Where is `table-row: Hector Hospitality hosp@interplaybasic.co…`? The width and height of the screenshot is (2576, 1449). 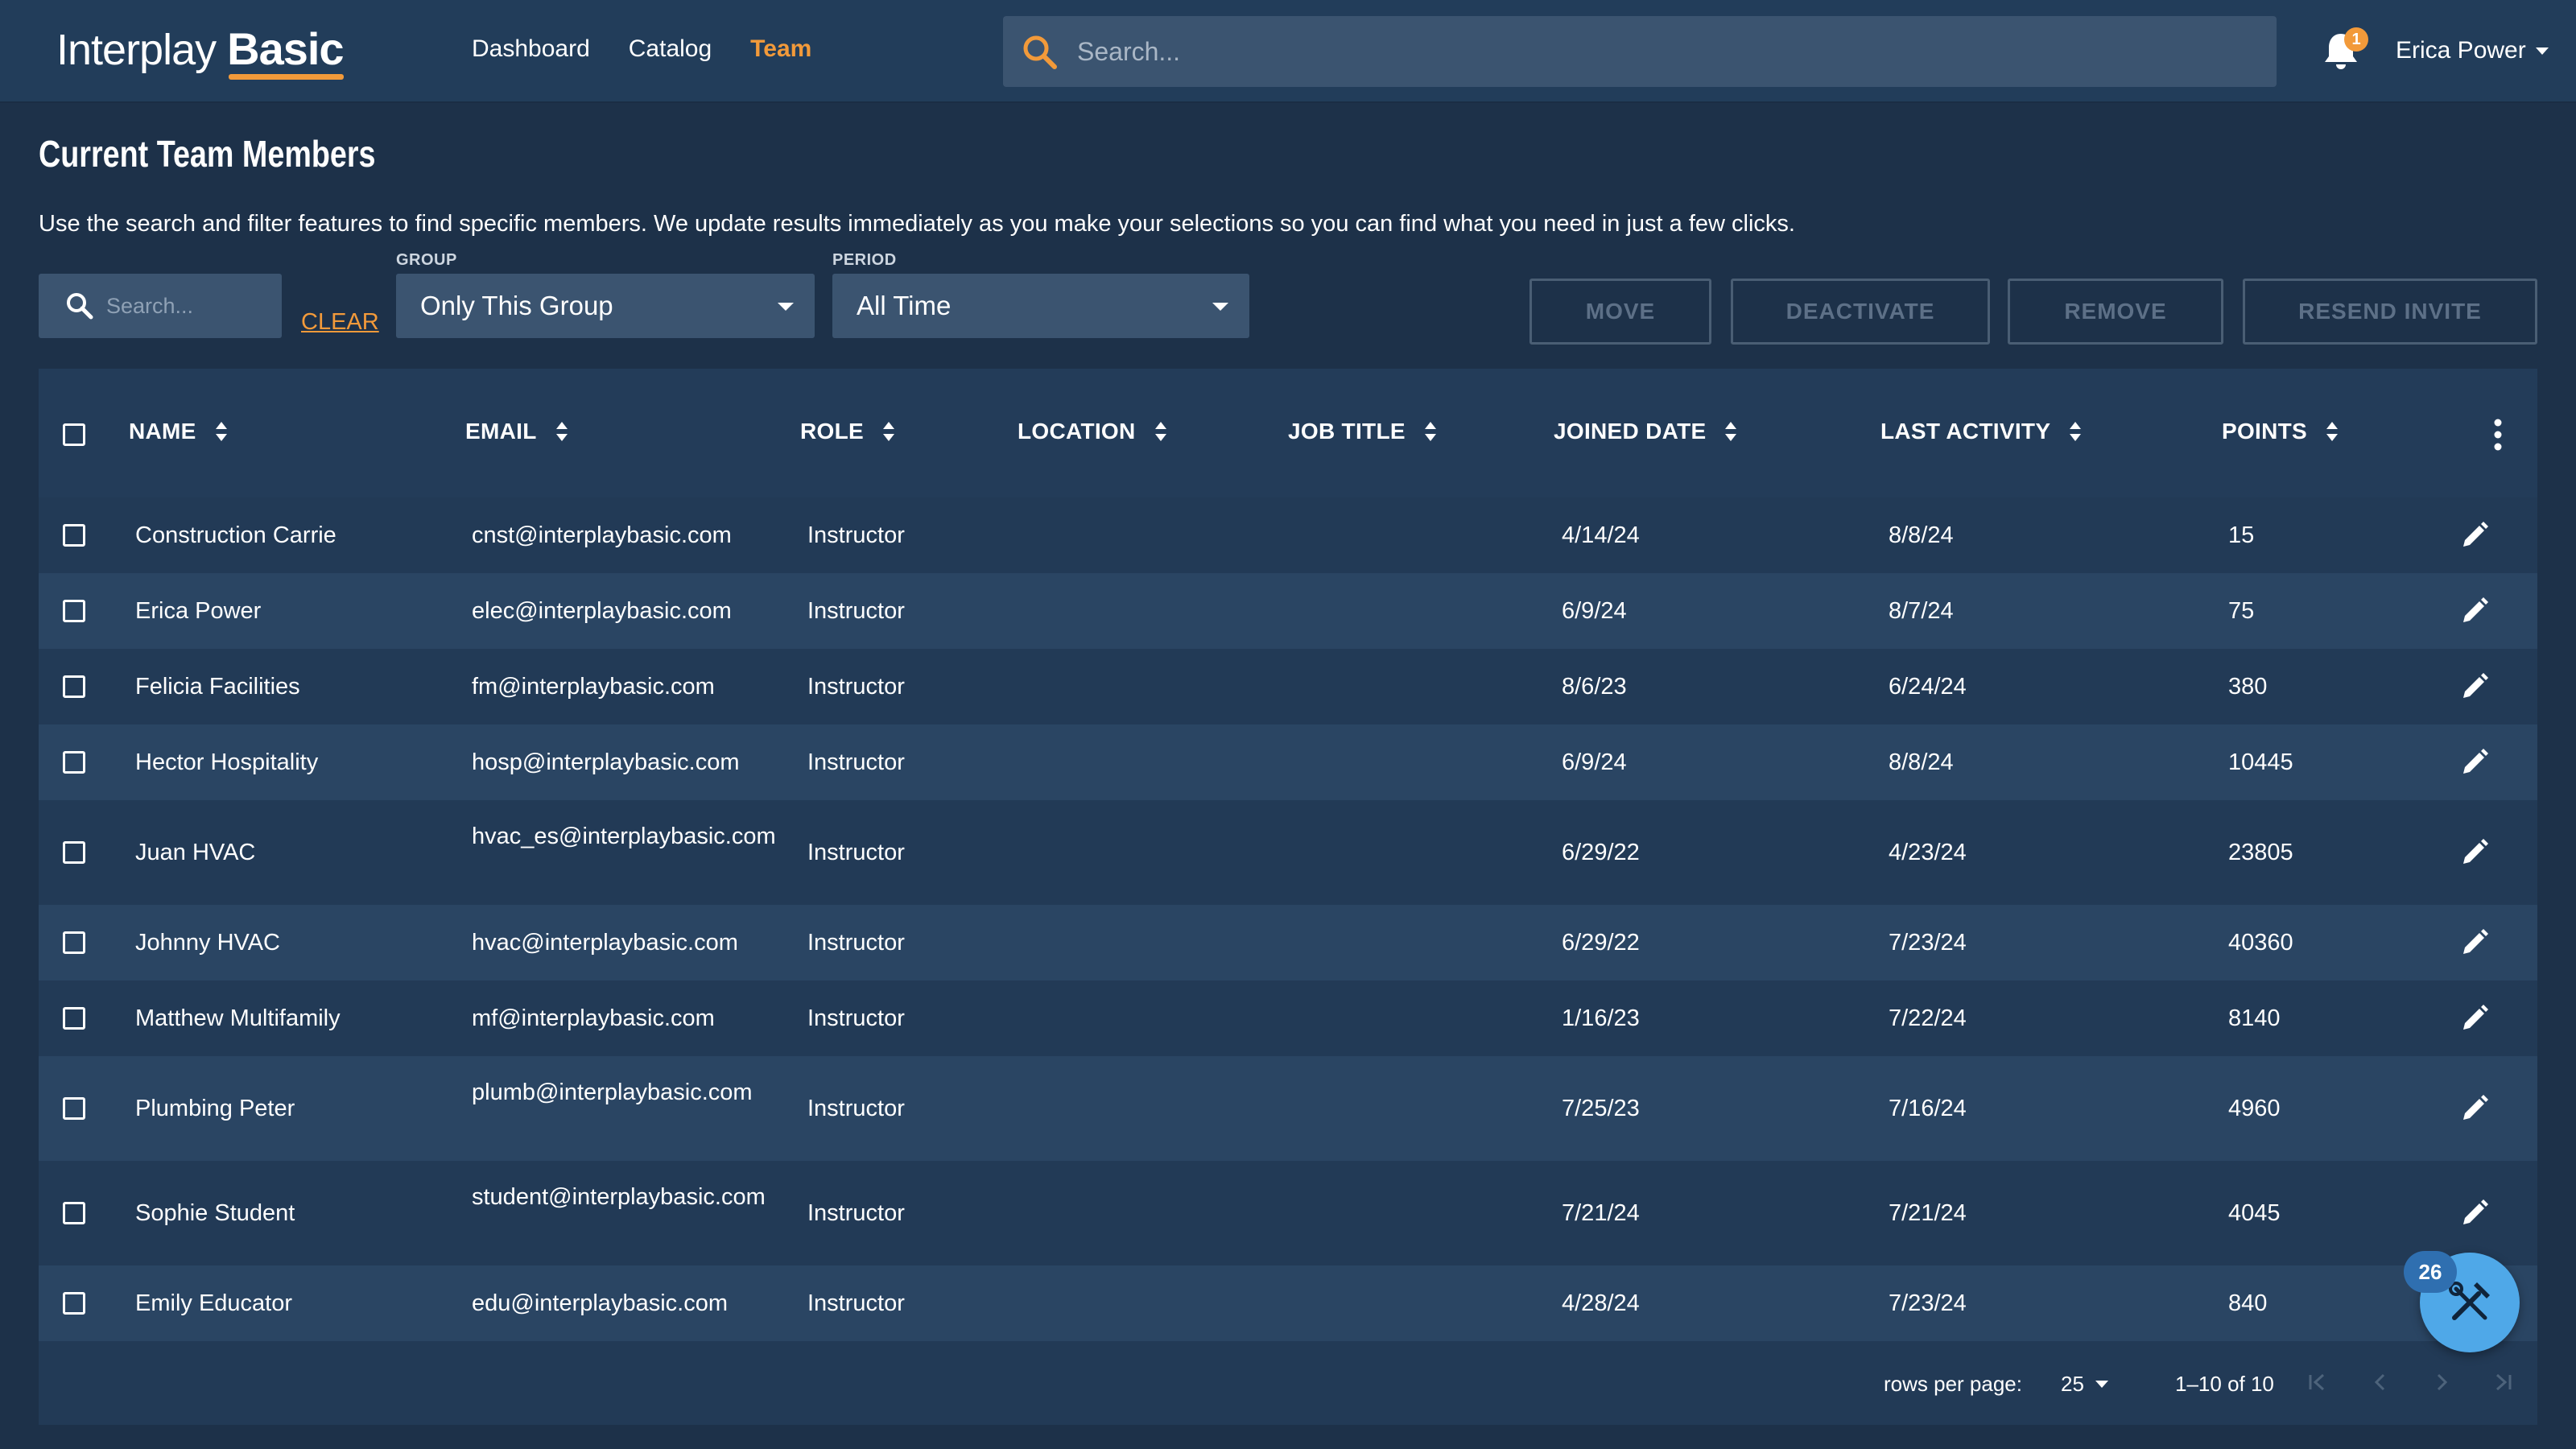 table-row: Hector Hospitality hosp@interplaybasic.co… is located at coordinates (1288, 762).